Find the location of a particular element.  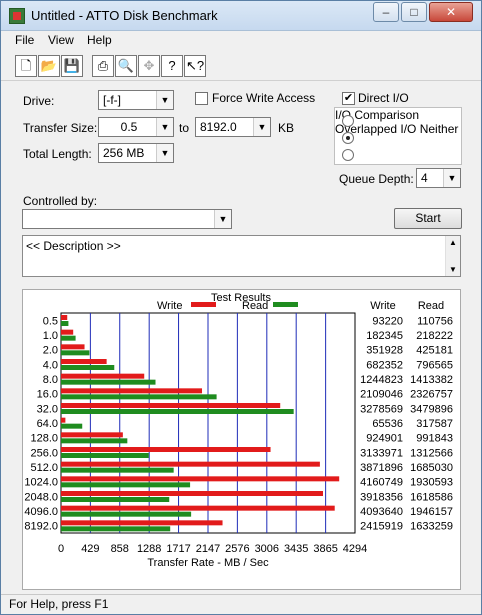

menu-help: Help is located at coordinates (99, 40).